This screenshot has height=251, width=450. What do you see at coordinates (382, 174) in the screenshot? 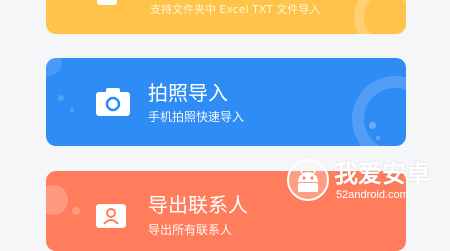
I see `watermark-name: 我爱安卓` at bounding box center [382, 174].